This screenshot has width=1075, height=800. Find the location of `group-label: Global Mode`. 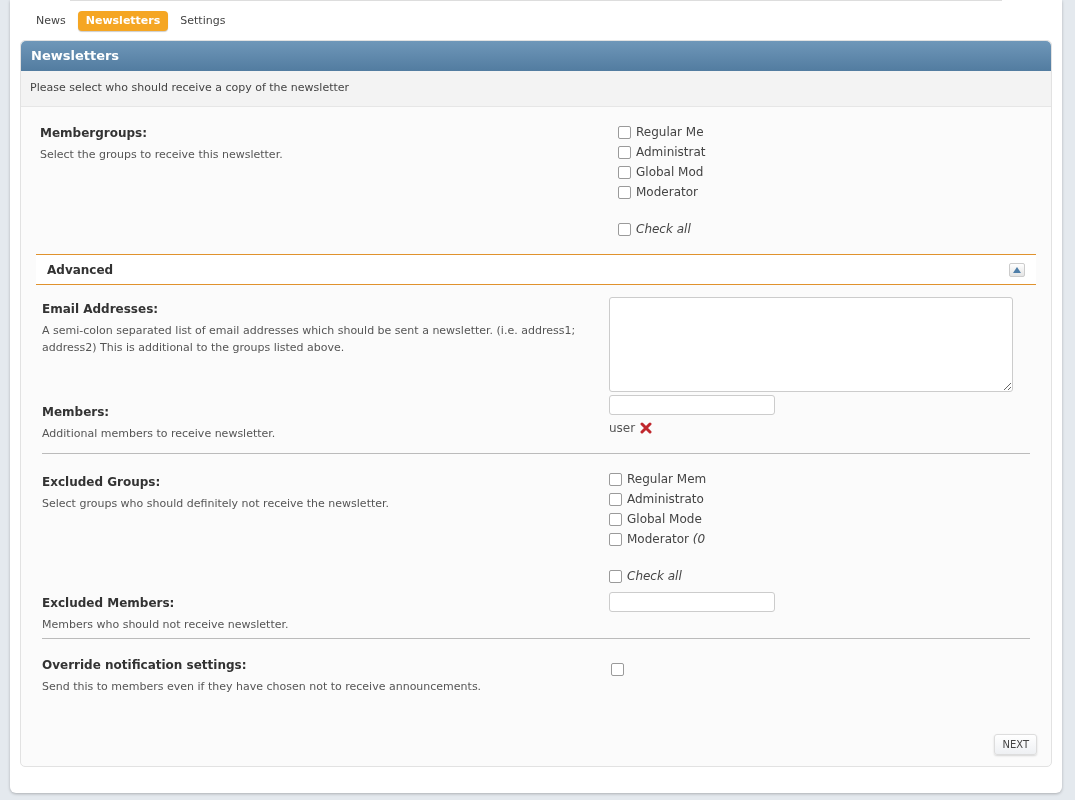

group-label: Global Mode is located at coordinates (664, 519).